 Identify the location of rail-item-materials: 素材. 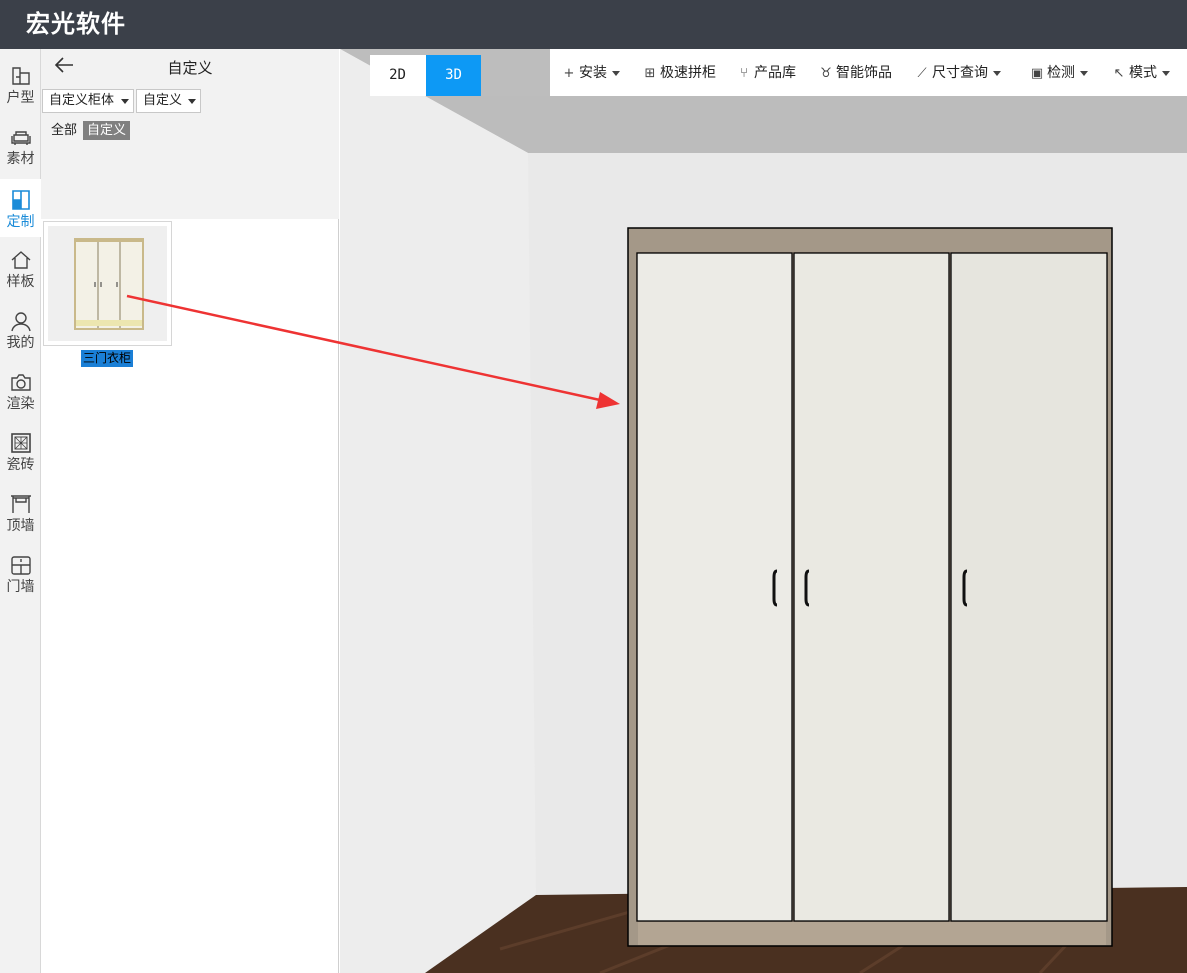
(20, 156).